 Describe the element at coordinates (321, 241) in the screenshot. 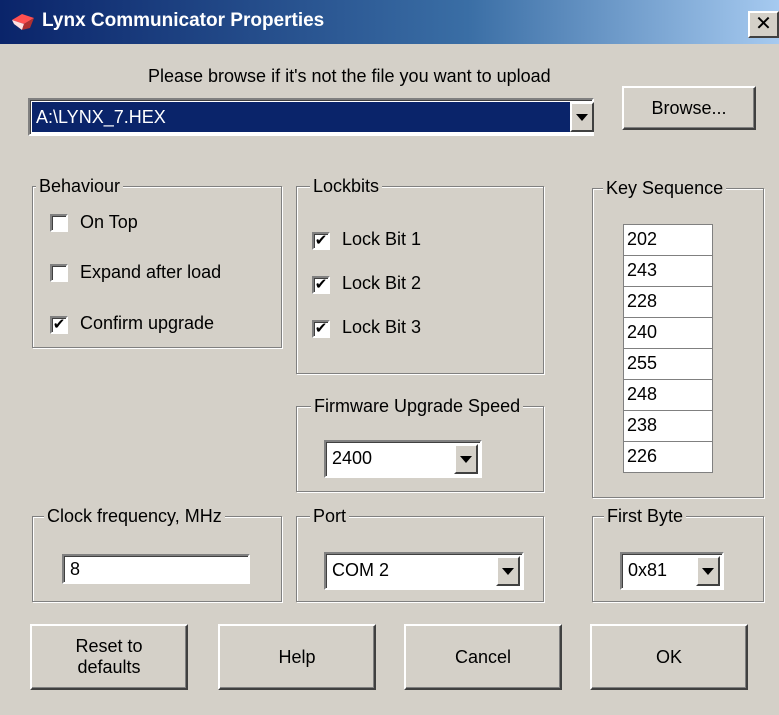

I see `lock-bit-1-checkbox: ✔` at that location.